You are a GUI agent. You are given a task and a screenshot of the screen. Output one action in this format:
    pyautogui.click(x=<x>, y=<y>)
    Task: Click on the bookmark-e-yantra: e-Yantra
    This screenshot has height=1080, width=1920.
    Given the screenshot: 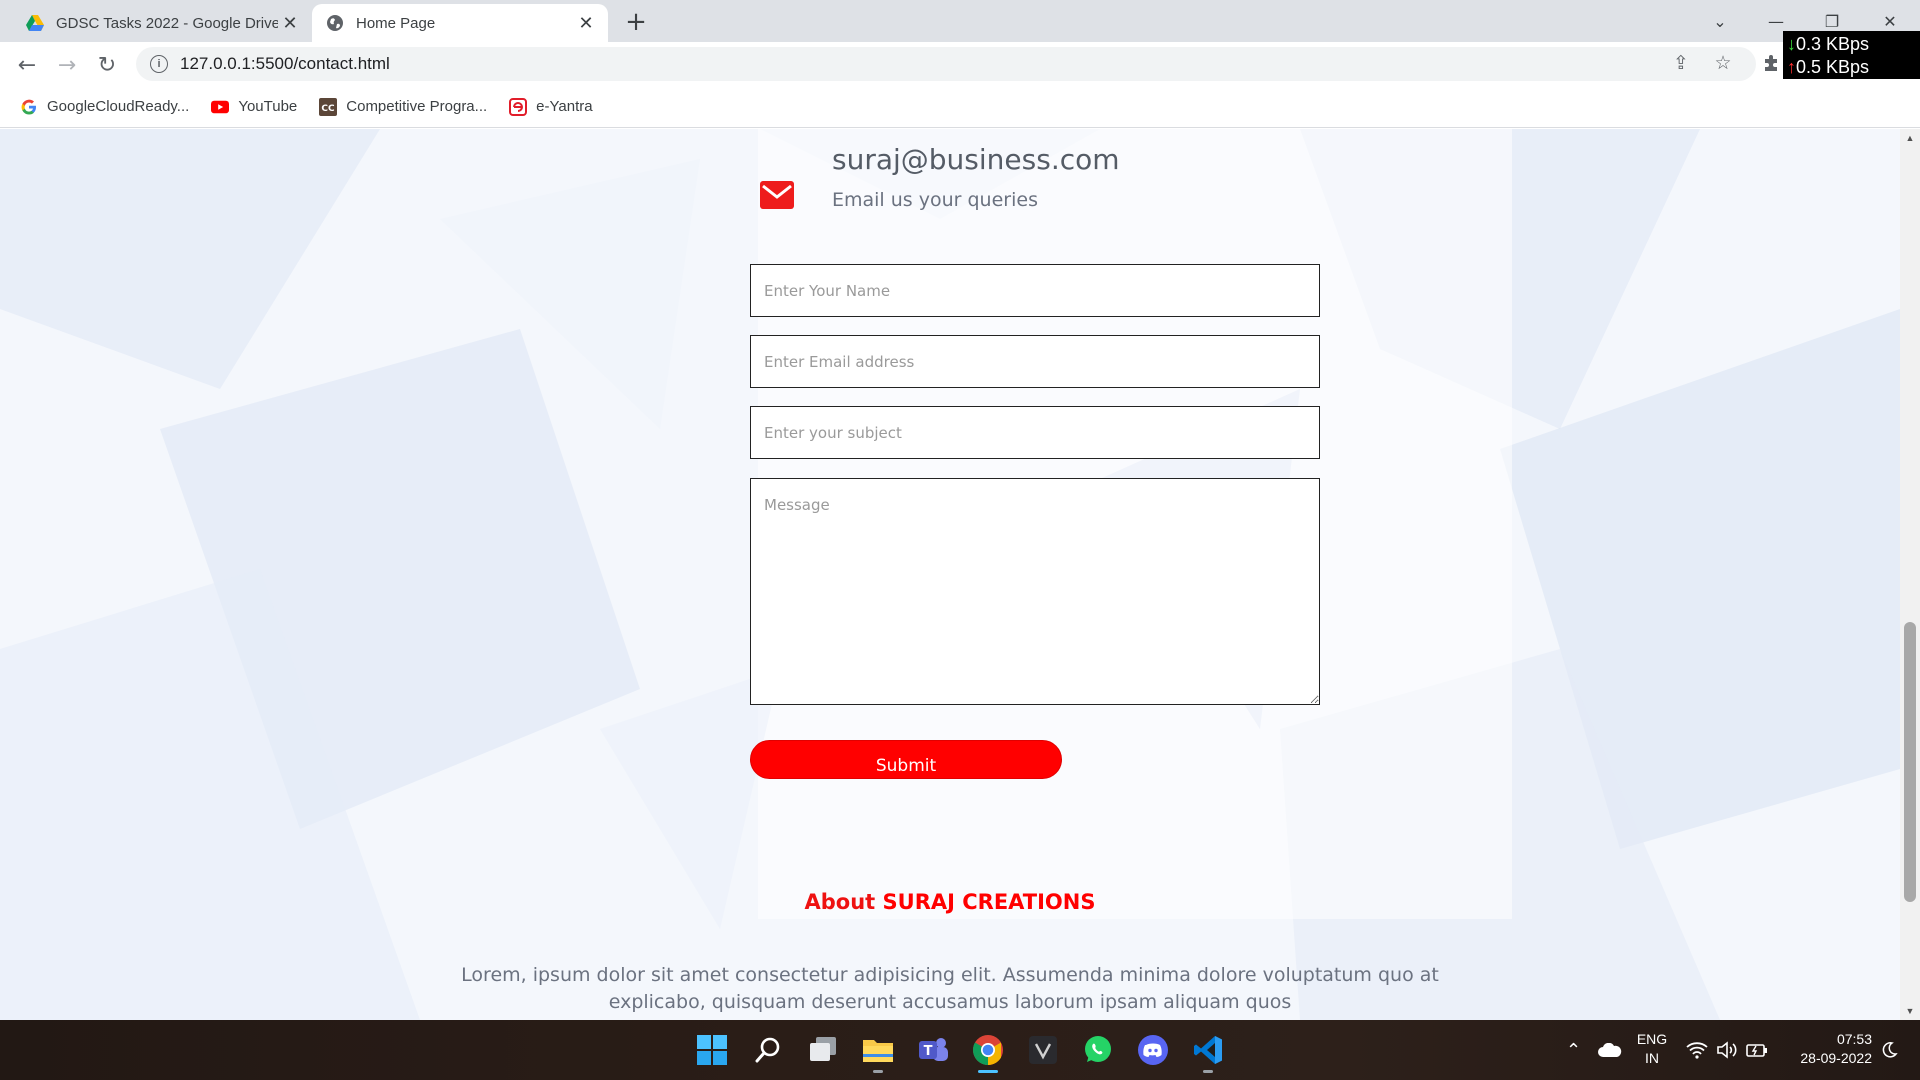 What is the action you would take?
    pyautogui.click(x=551, y=106)
    